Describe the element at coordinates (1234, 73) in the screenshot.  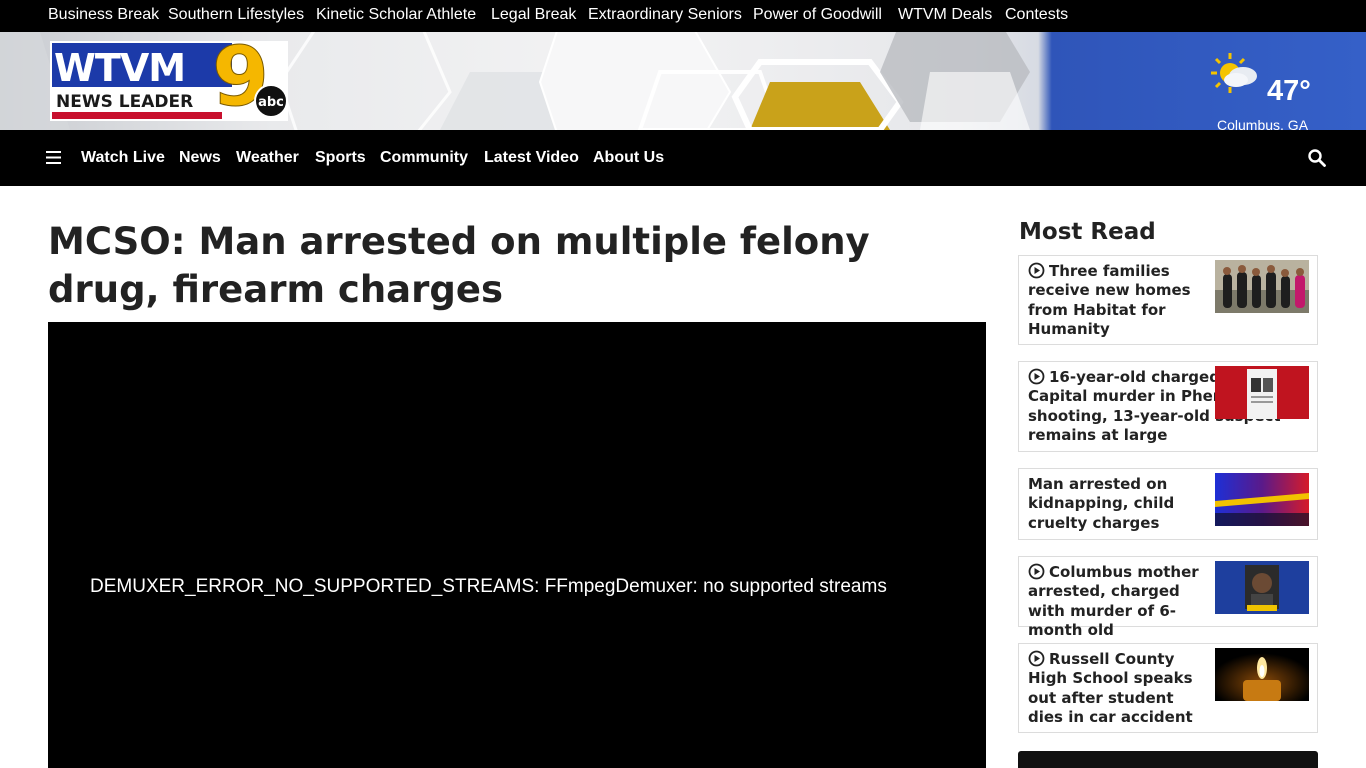
I see `partly-cloudy-icon` at that location.